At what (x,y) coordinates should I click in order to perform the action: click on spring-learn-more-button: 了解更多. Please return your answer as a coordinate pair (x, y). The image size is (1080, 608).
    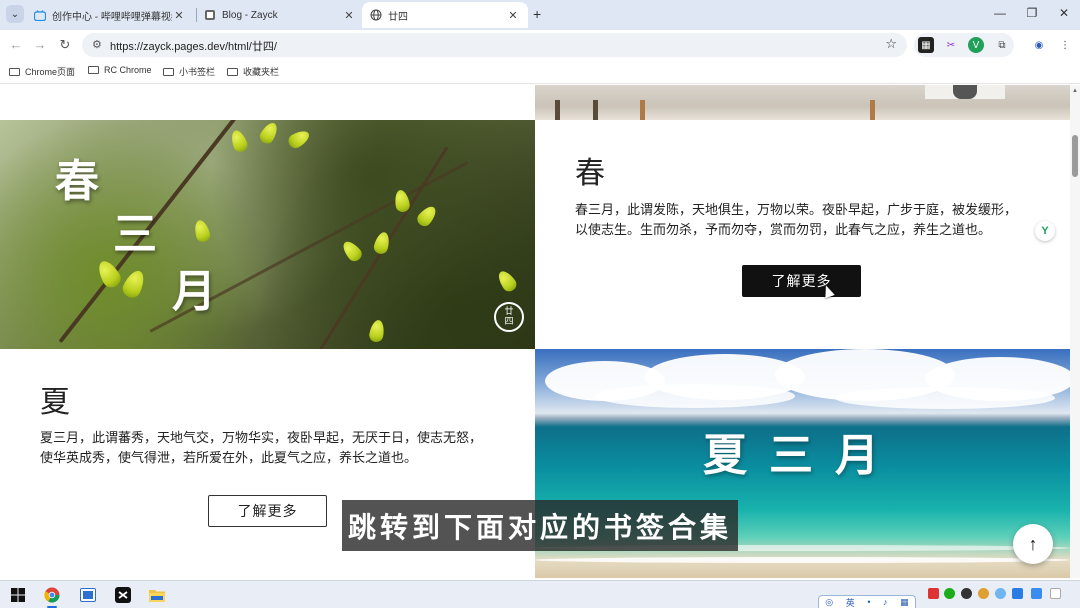
    Looking at the image, I should click on (801, 281).